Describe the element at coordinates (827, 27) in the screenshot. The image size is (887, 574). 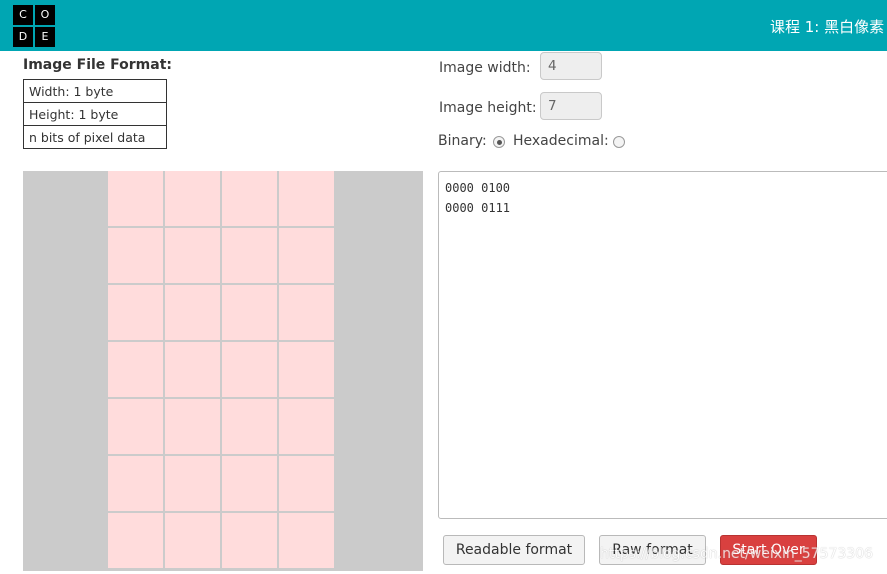
I see `course-title: 课程 1: 黑白像素` at that location.